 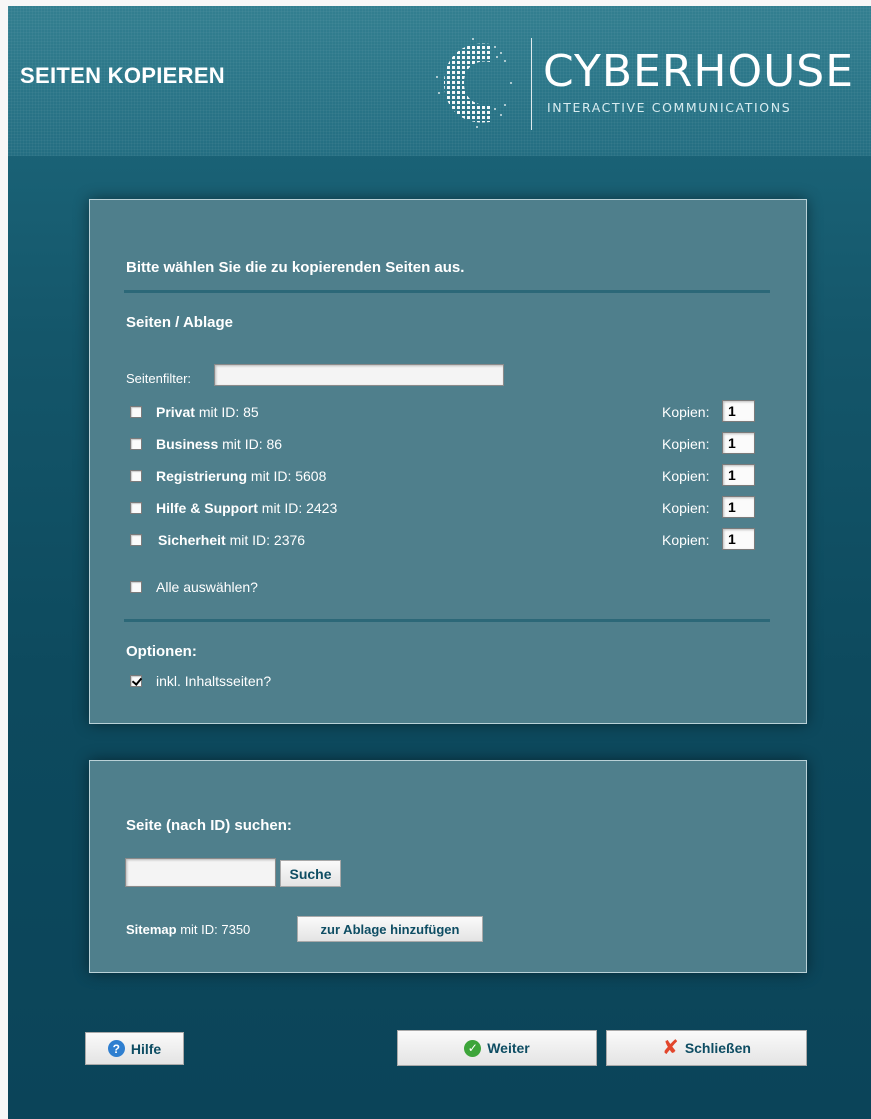 I want to click on add-to-storage-button: zur Ablage hinzufügen, so click(x=390, y=929).